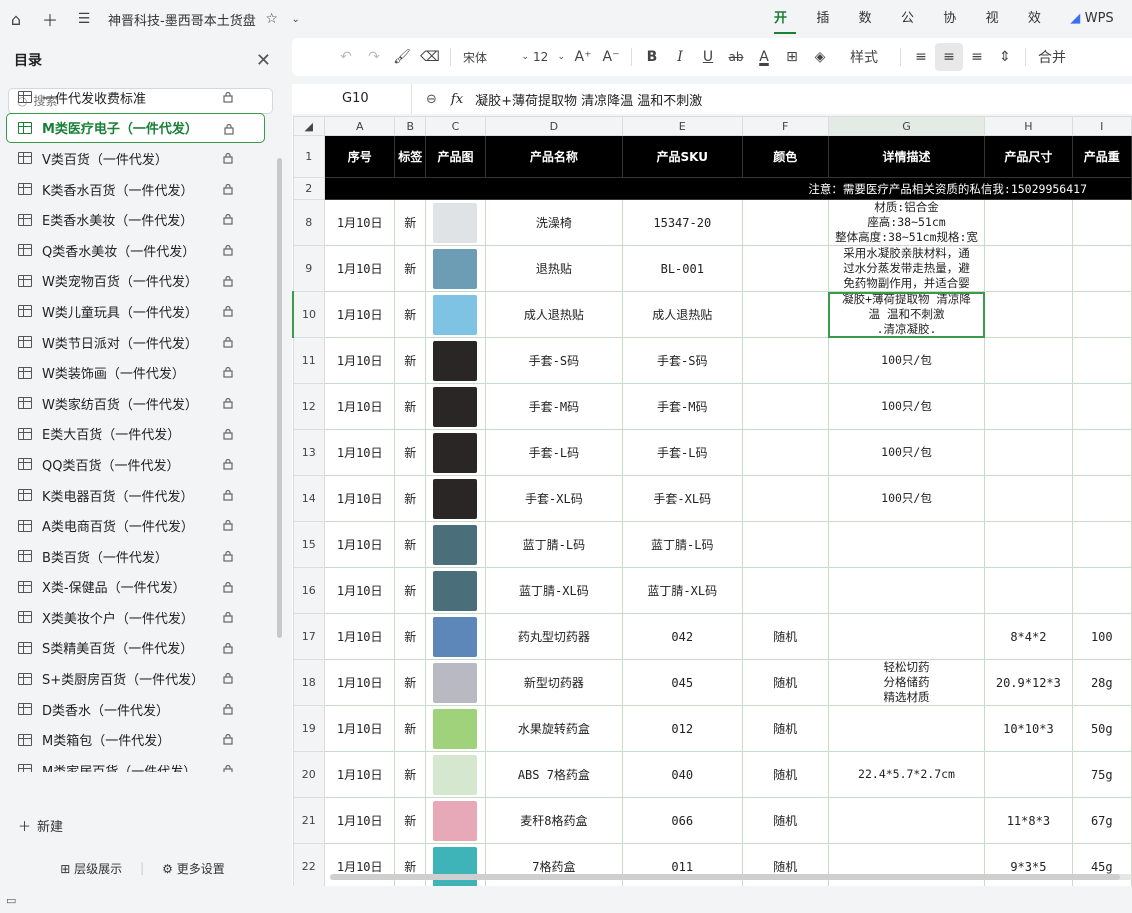 This screenshot has height=913, width=1132. I want to click on header-cell: 标签, so click(410, 156).